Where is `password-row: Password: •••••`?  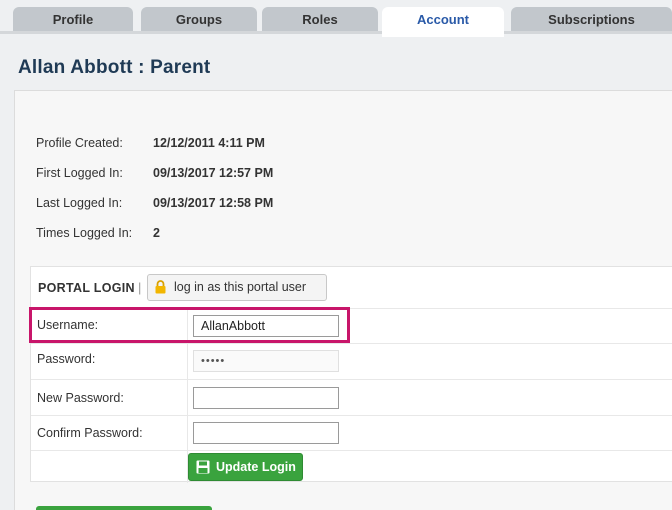
password-row: Password: ••••• is located at coordinates (351, 362).